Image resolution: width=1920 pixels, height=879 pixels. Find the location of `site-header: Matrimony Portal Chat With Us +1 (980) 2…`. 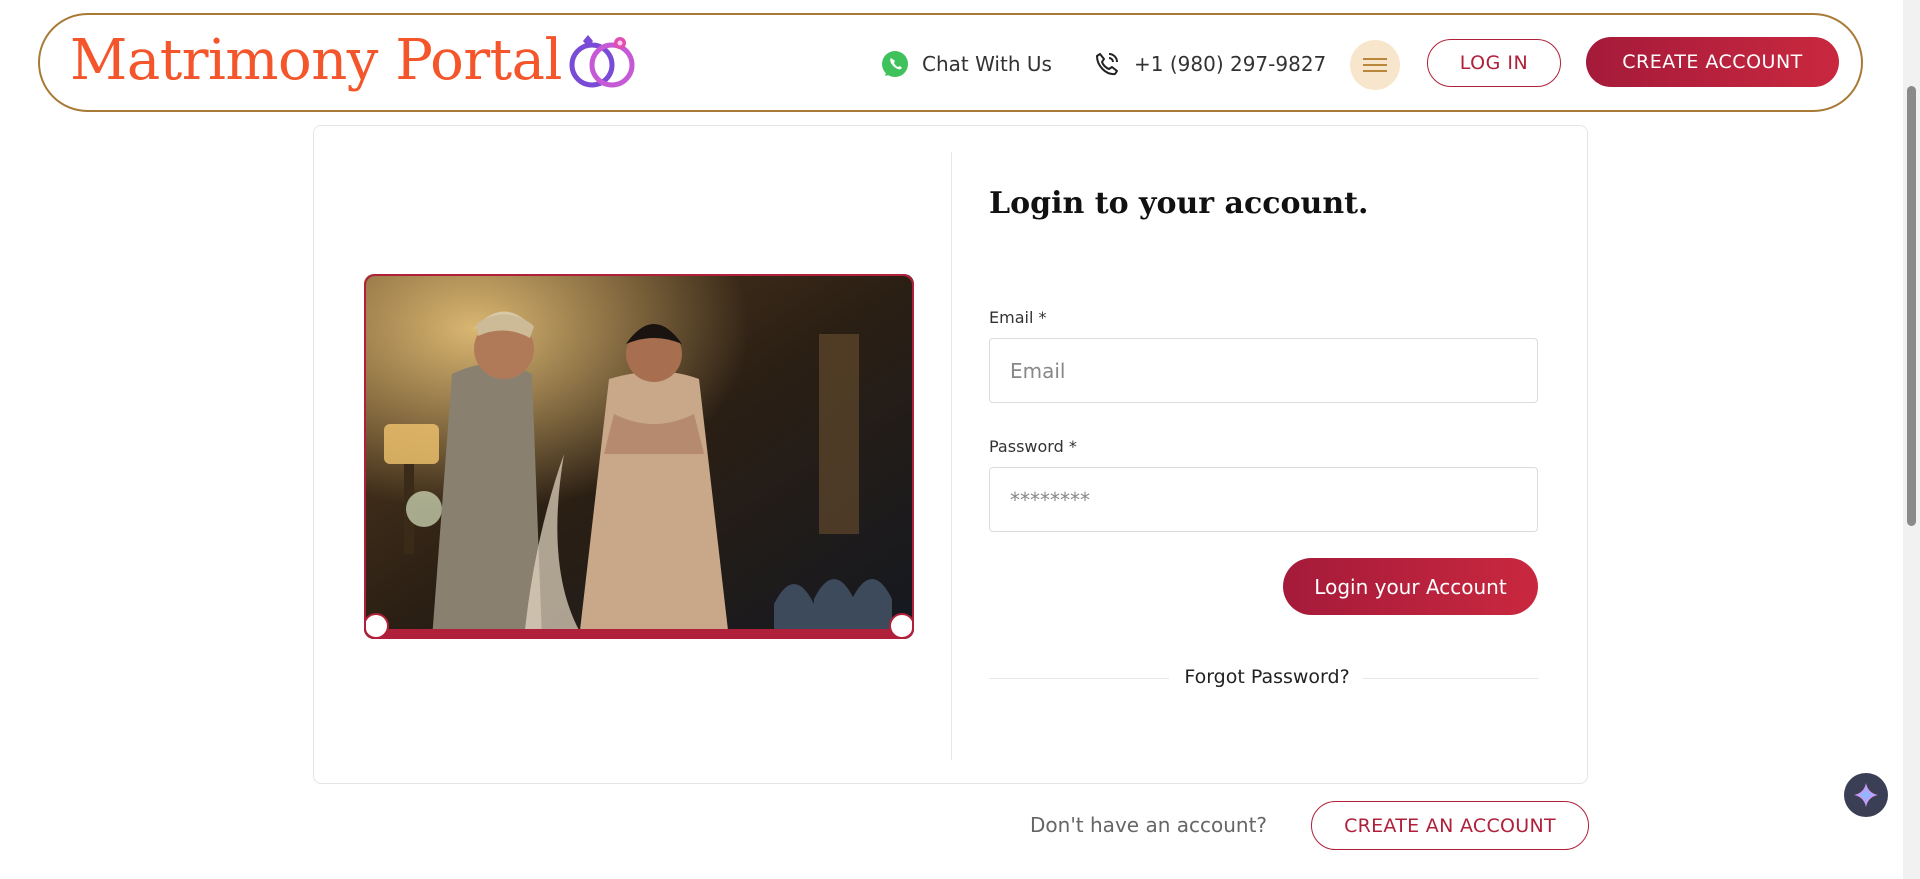

site-header: Matrimony Portal Chat With Us +1 (980) 2… is located at coordinates (950, 62).